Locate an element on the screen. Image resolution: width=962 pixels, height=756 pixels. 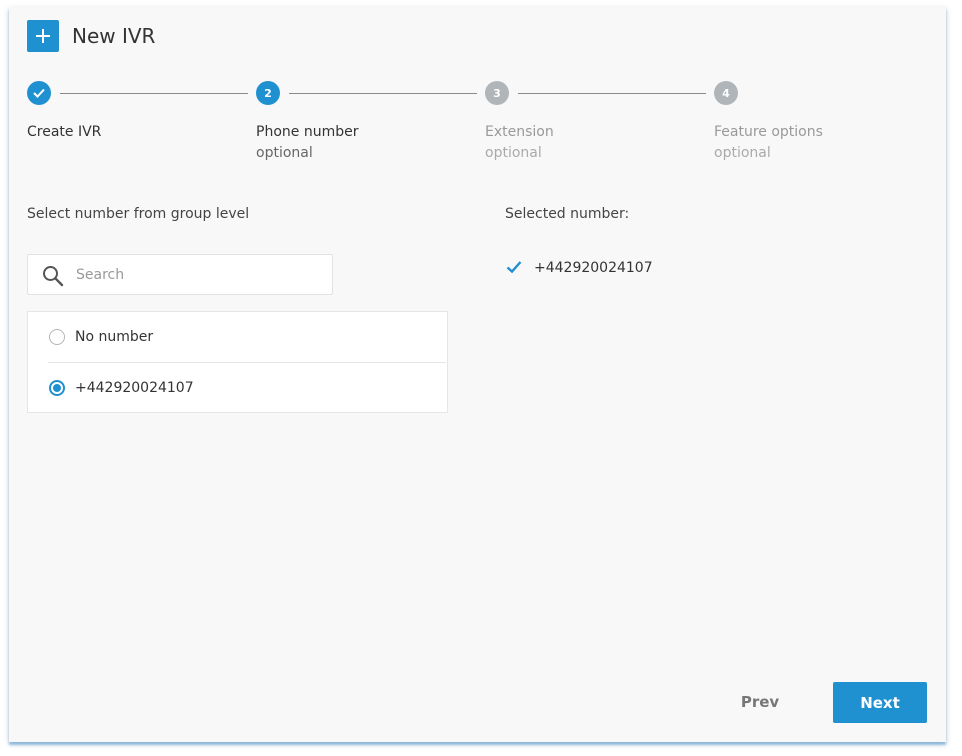
selected-number-label: Selected number: is located at coordinates (567, 214).